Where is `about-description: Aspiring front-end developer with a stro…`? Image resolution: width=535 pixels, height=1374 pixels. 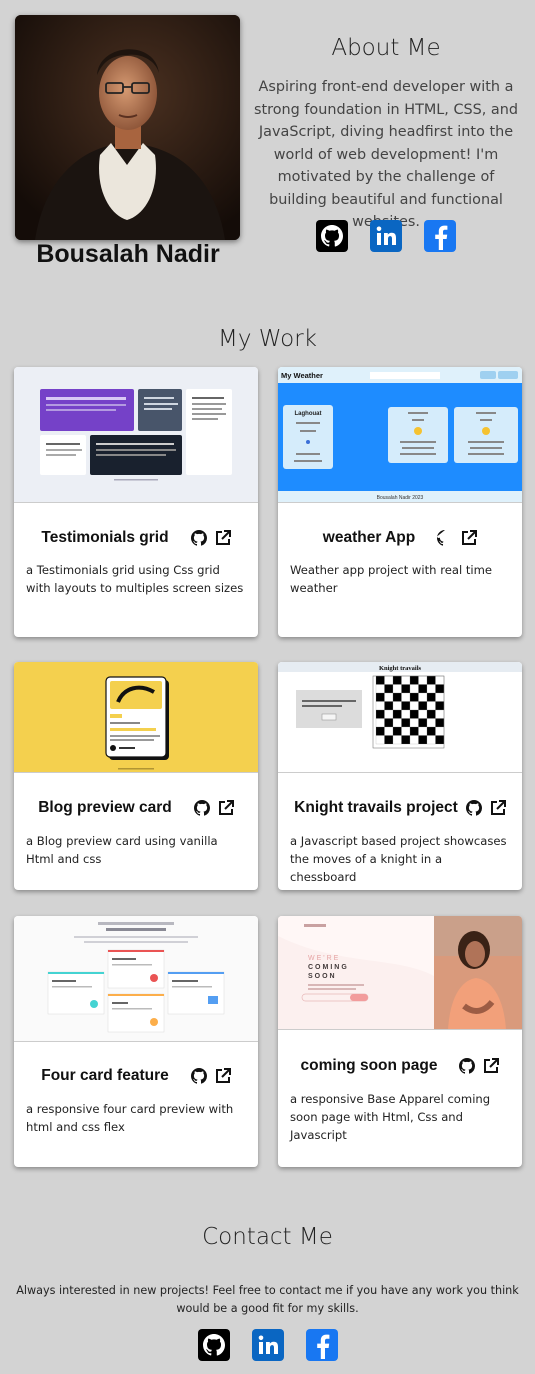
about-description: Aspiring front-end developer with a stro… is located at coordinates (385, 154).